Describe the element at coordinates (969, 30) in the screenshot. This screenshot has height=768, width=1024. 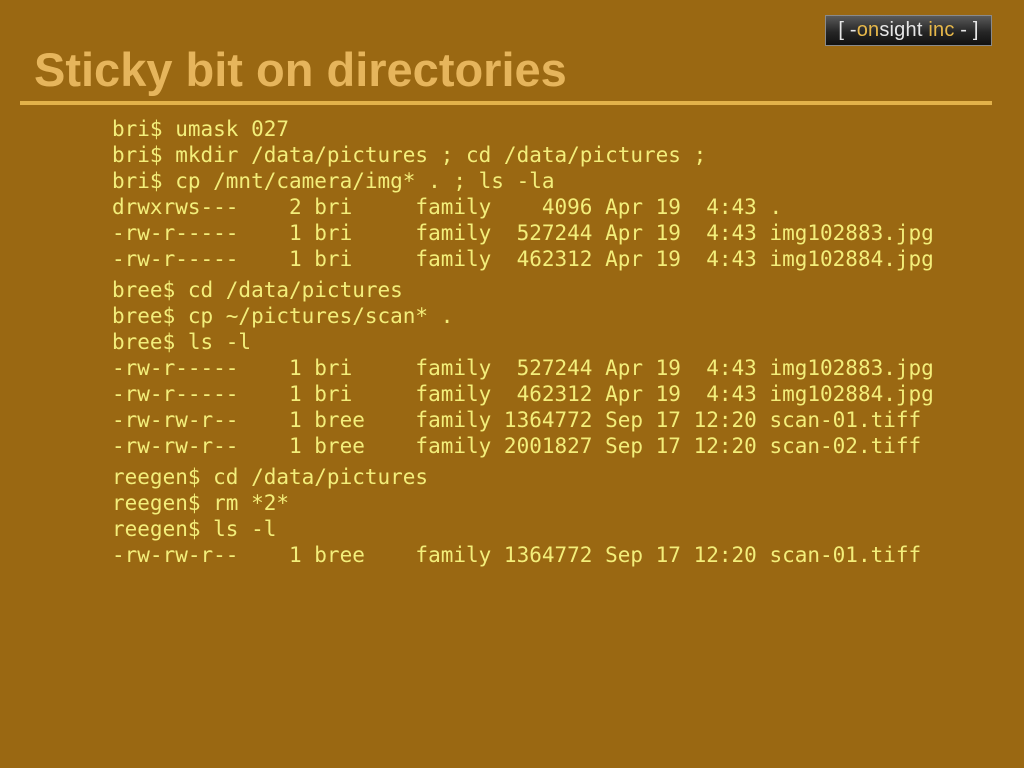
I see `logo-bracket-right: - ]` at that location.